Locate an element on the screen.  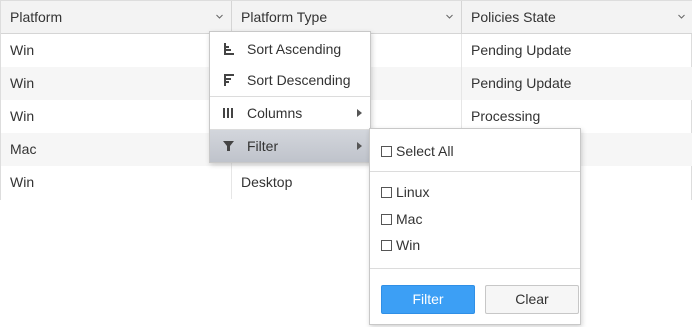
menu-item-label: Filter is located at coordinates (263, 146).